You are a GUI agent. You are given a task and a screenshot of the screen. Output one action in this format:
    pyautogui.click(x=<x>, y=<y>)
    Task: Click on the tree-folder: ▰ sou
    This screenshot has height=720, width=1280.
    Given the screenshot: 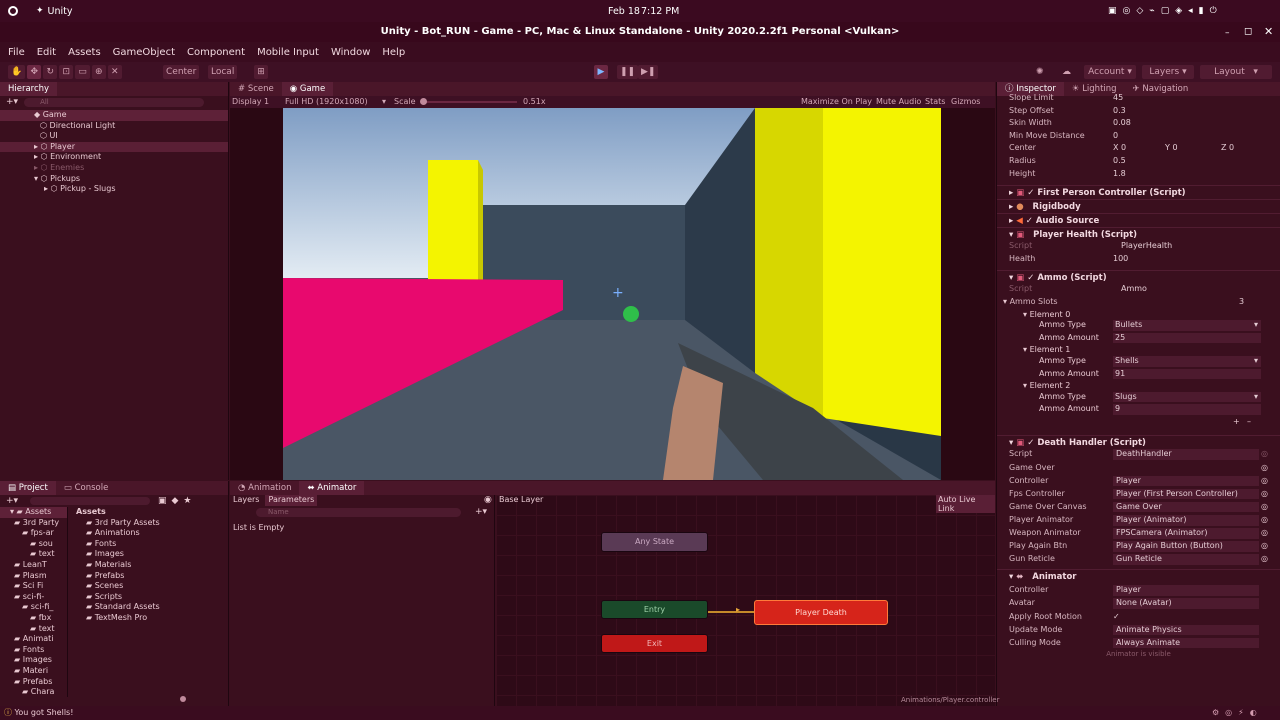 What is the action you would take?
    pyautogui.click(x=33, y=544)
    